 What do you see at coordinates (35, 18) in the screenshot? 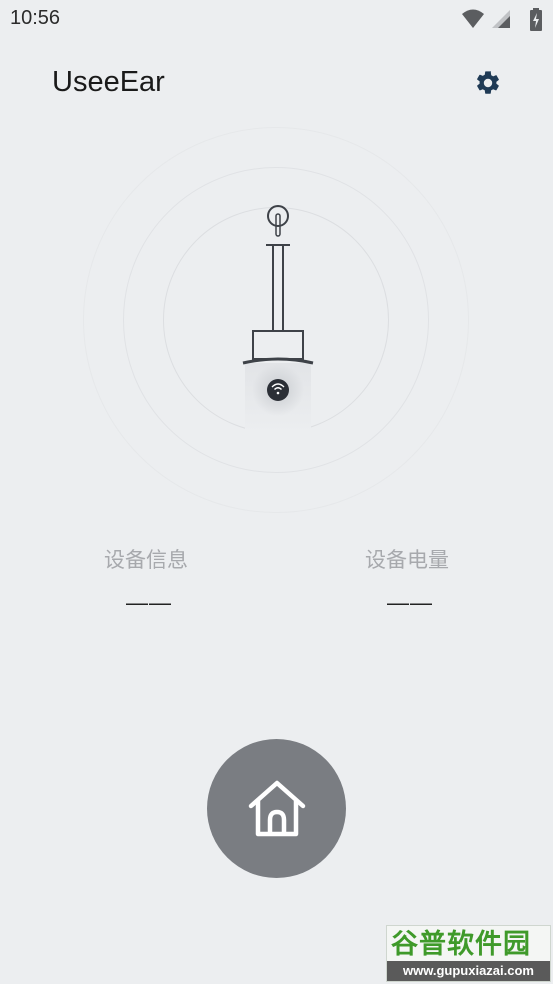
I see `status-time: 10:56` at bounding box center [35, 18].